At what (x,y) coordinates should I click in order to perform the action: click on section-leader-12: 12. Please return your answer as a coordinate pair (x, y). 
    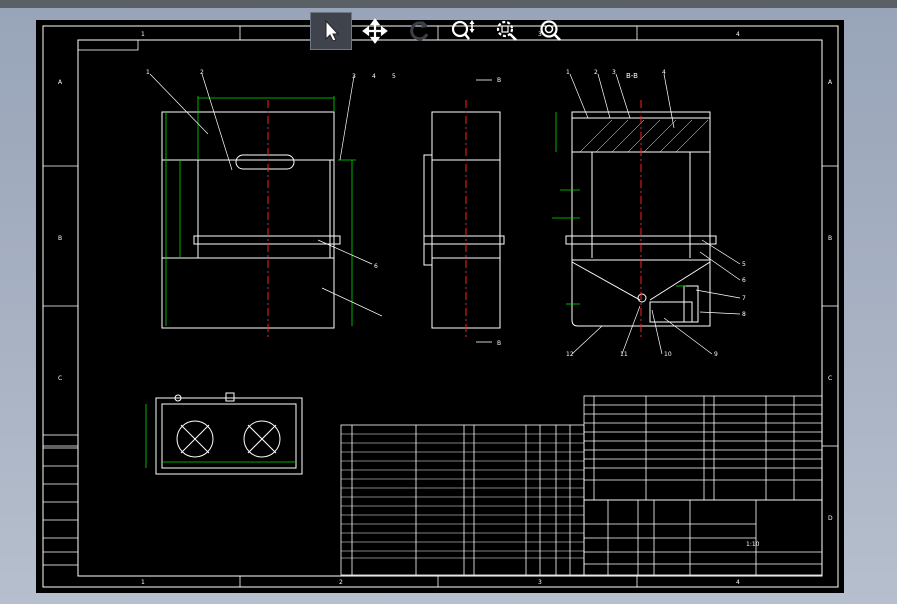
    Looking at the image, I should click on (570, 354).